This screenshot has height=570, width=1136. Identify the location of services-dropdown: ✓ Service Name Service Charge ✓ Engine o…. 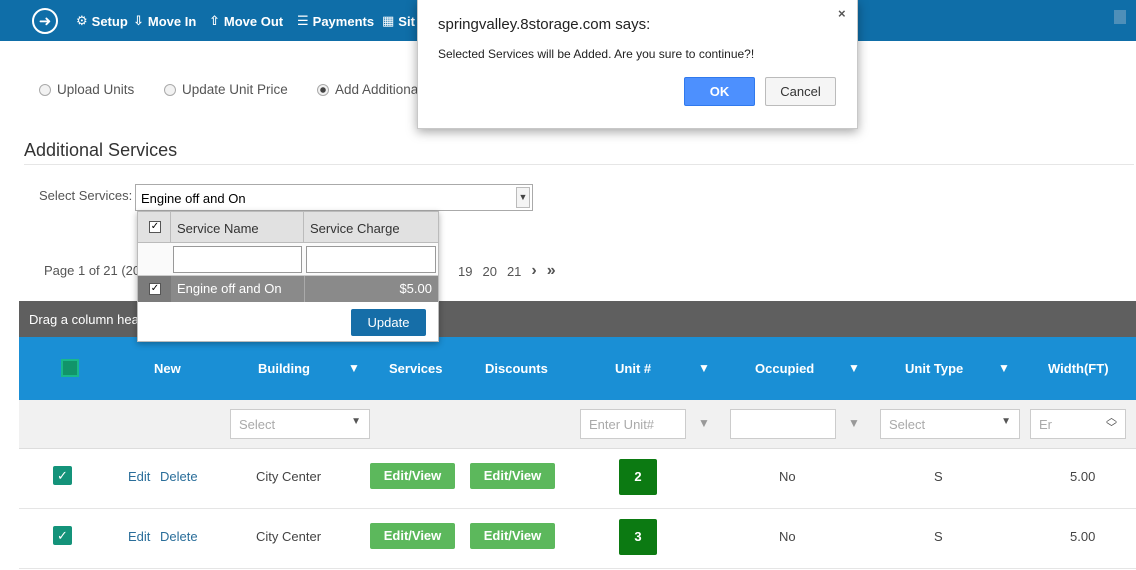
(288, 276).